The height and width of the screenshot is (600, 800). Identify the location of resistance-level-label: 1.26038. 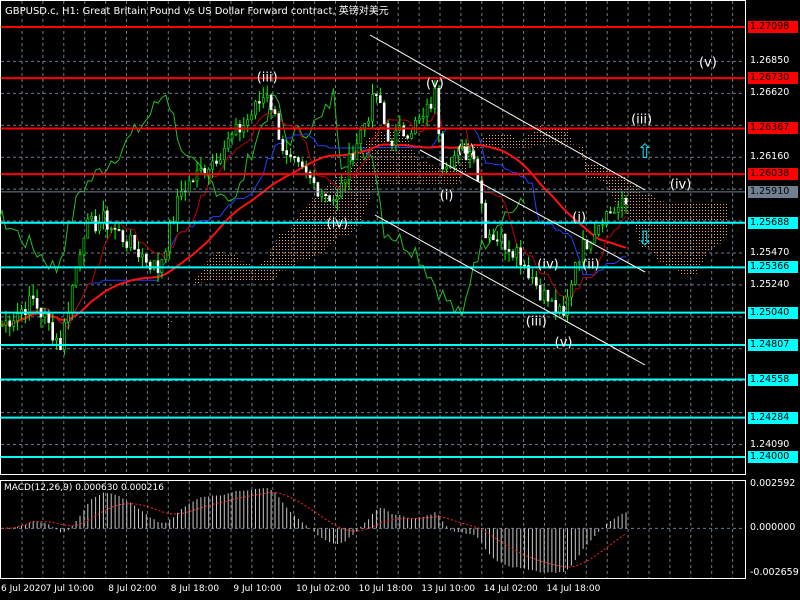
(773, 174).